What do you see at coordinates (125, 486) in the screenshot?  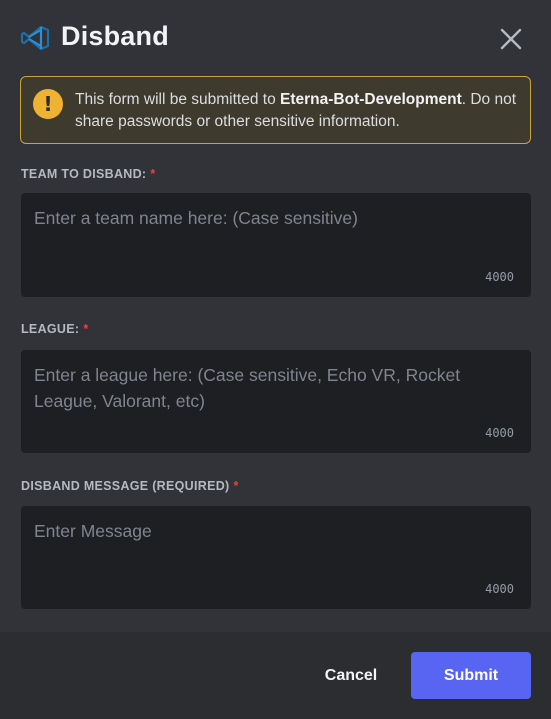 I see `message-label-text: DISBAND MESSAGE (REQUIRED)` at bounding box center [125, 486].